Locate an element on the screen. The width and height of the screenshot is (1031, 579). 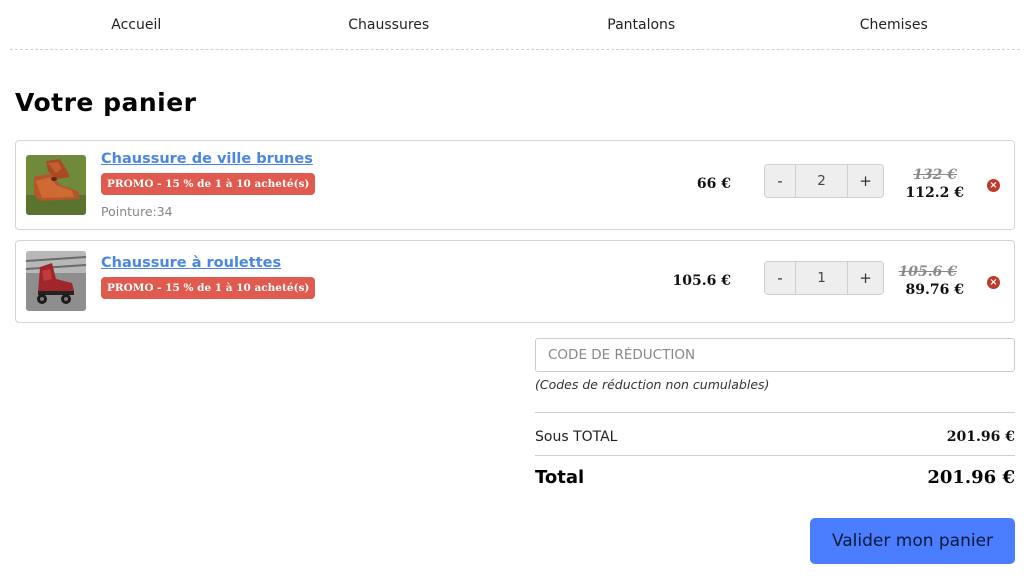
discount-note: (Codes de réduction non cumulables) is located at coordinates (652, 384).